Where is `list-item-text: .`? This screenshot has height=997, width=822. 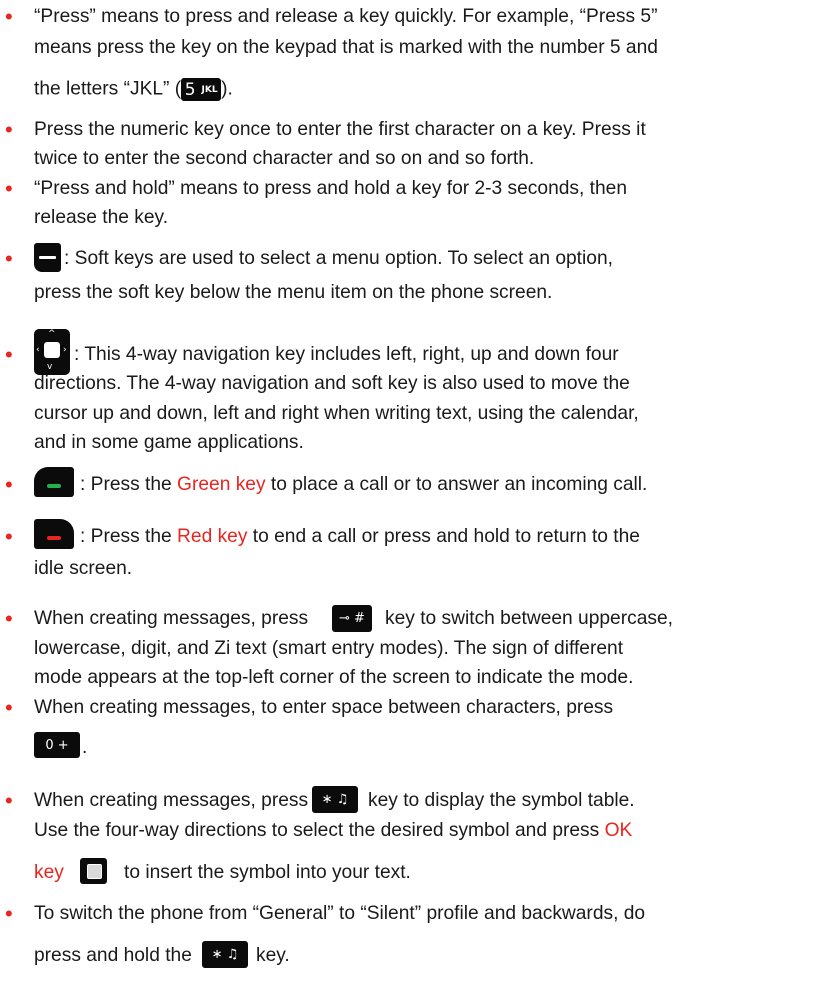 list-item-text: . is located at coordinates (85, 747).